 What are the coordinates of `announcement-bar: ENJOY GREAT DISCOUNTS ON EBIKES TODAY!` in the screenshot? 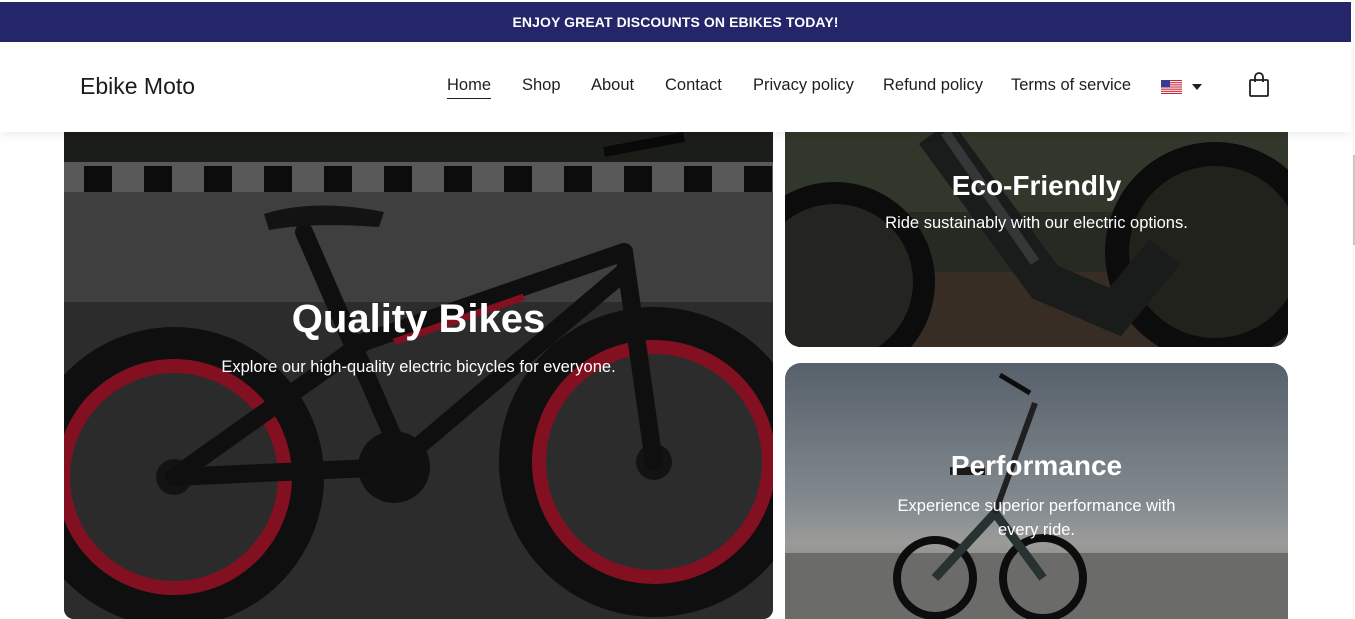 It's located at (675, 22).